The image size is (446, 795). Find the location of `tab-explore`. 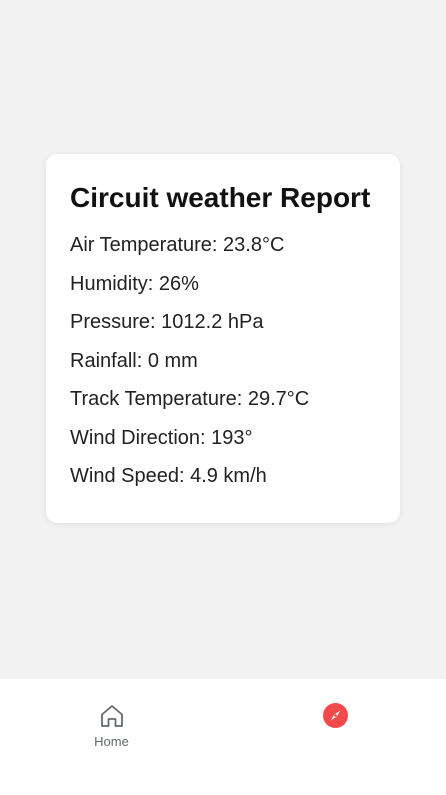

tab-explore is located at coordinates (334, 719).